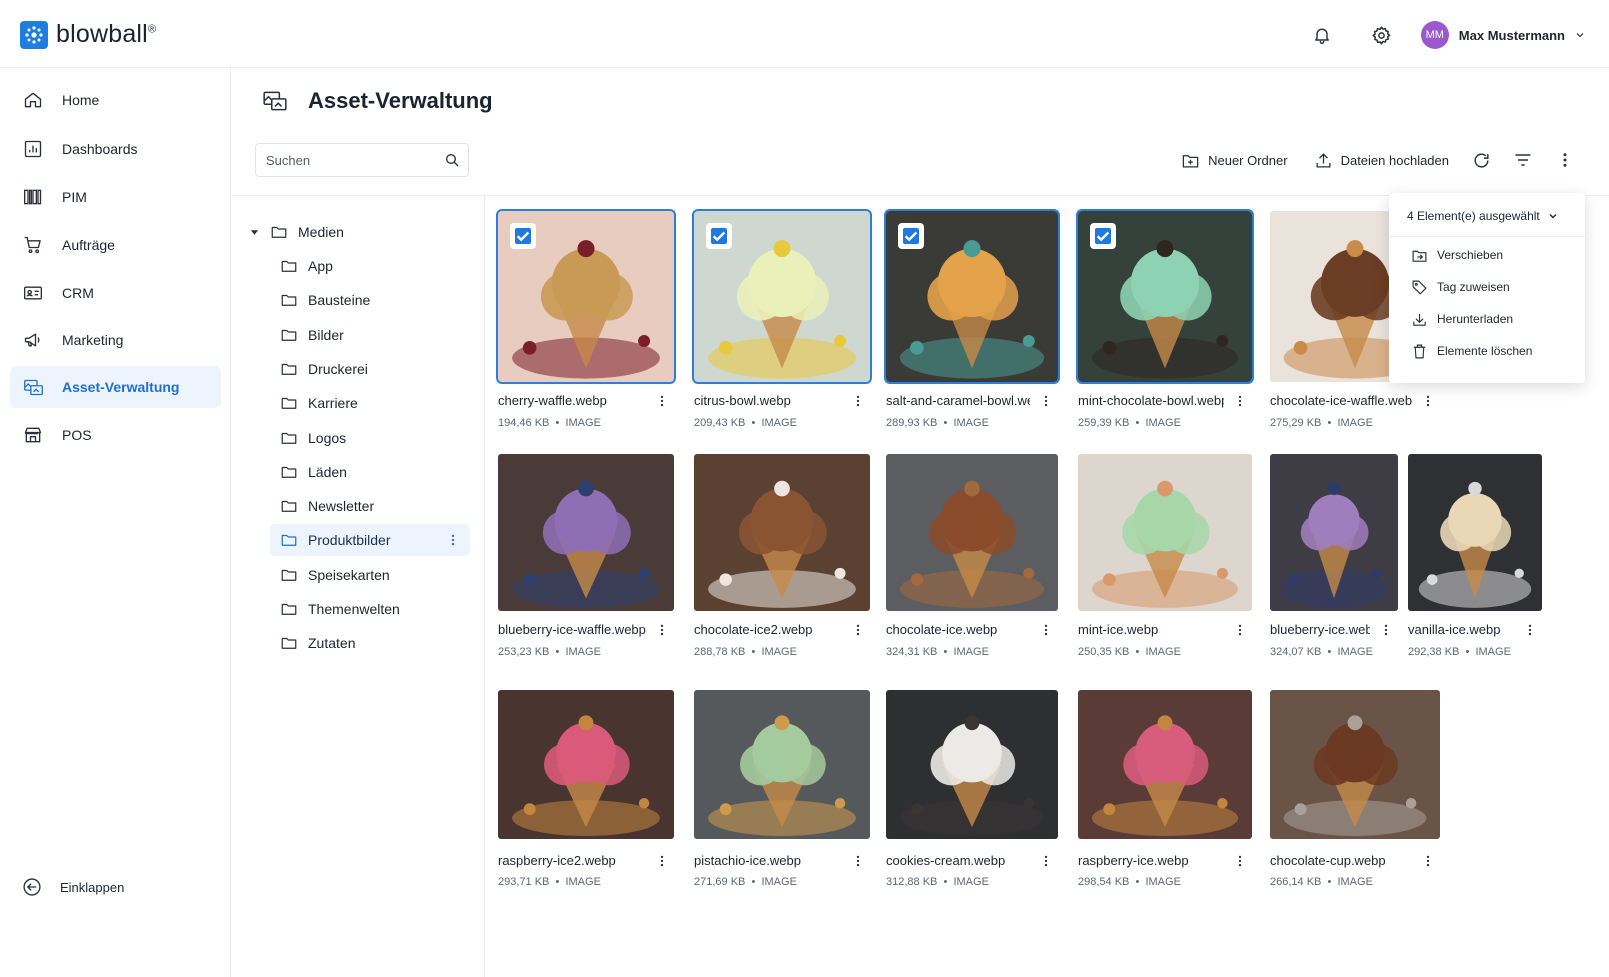  Describe the element at coordinates (370, 300) in the screenshot. I see `tree-folder-item: Bausteine` at that location.